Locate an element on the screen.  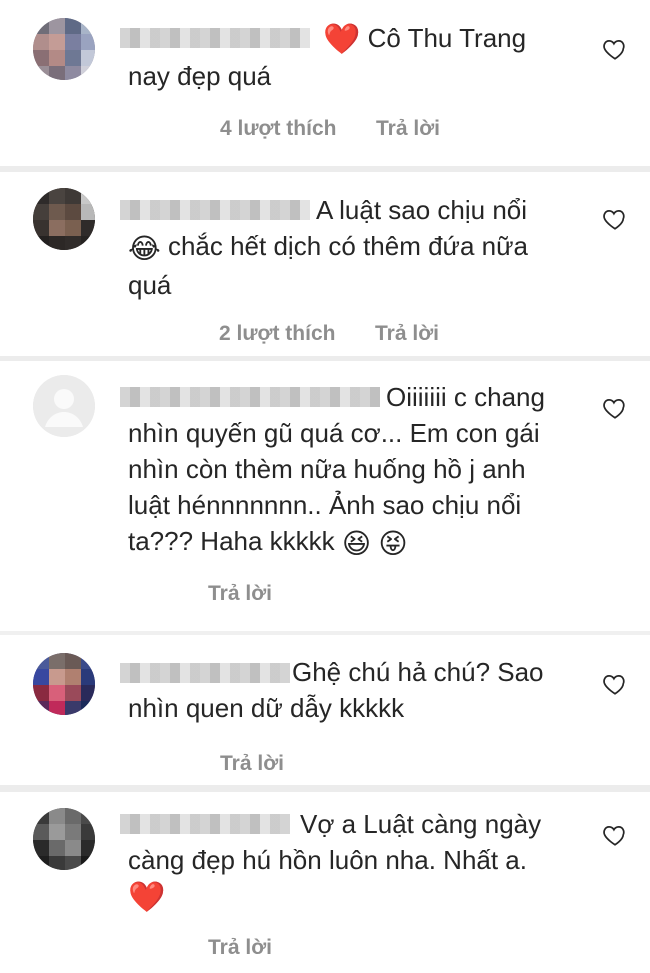
comment-line: càng đẹp hú hồn luôn nha. Nhất a. is located at coordinates (327, 860).